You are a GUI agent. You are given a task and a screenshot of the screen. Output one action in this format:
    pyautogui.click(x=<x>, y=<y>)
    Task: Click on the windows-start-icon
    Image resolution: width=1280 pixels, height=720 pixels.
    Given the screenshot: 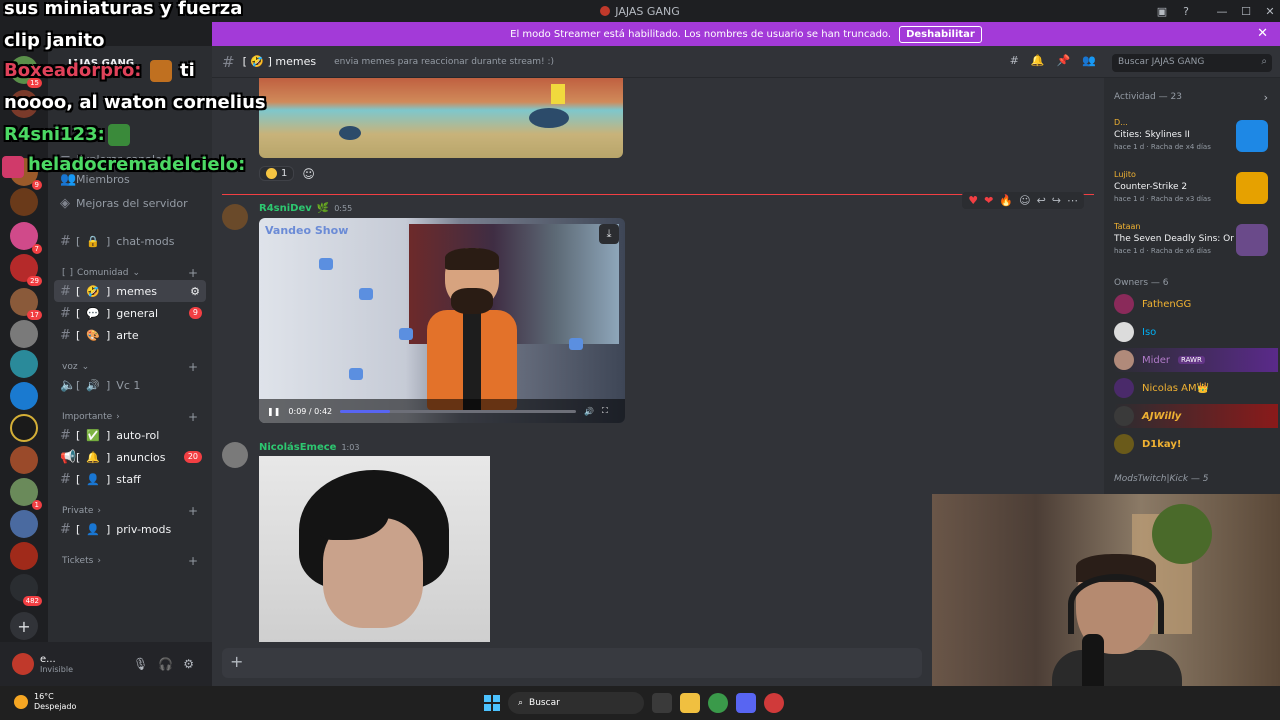 What is the action you would take?
    pyautogui.click(x=492, y=703)
    